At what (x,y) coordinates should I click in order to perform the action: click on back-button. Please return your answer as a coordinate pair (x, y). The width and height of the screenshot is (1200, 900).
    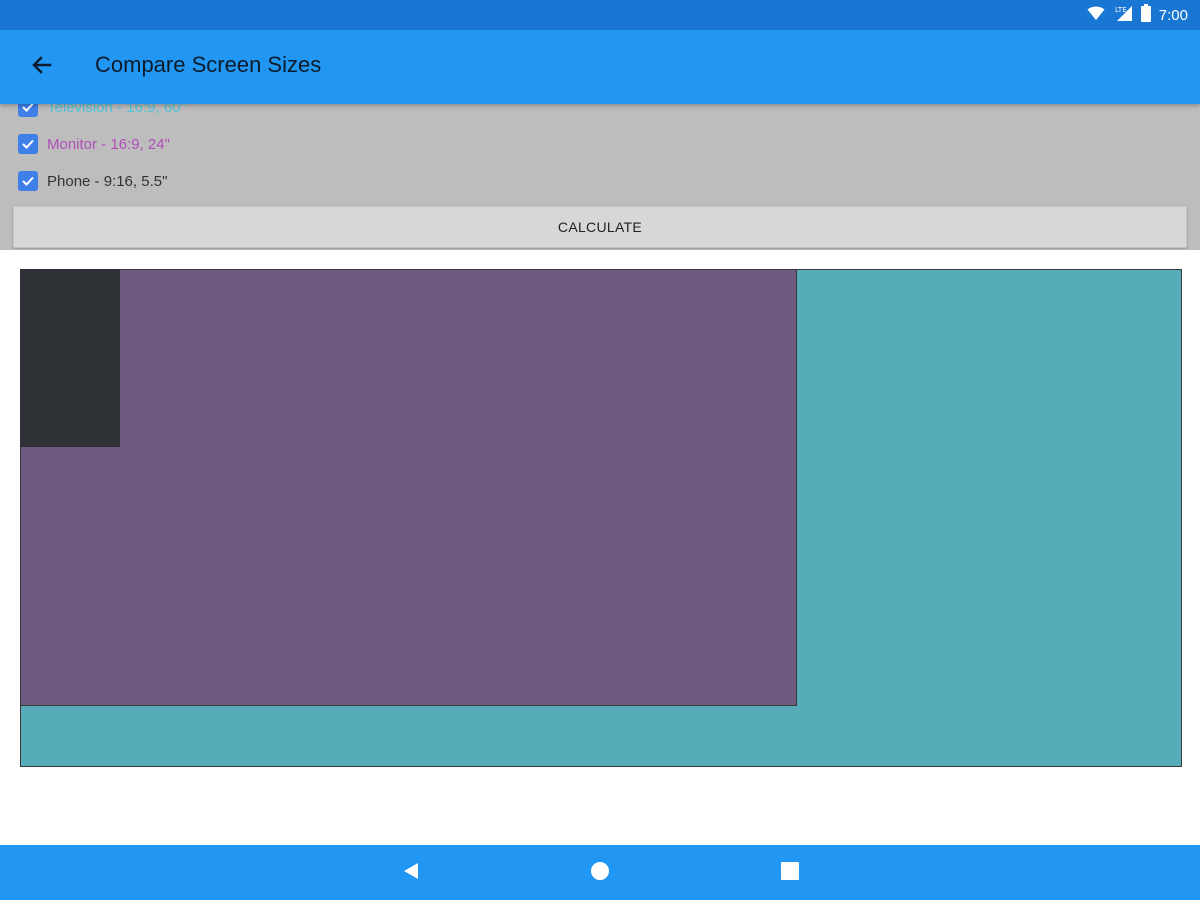
    Looking at the image, I should click on (42, 67).